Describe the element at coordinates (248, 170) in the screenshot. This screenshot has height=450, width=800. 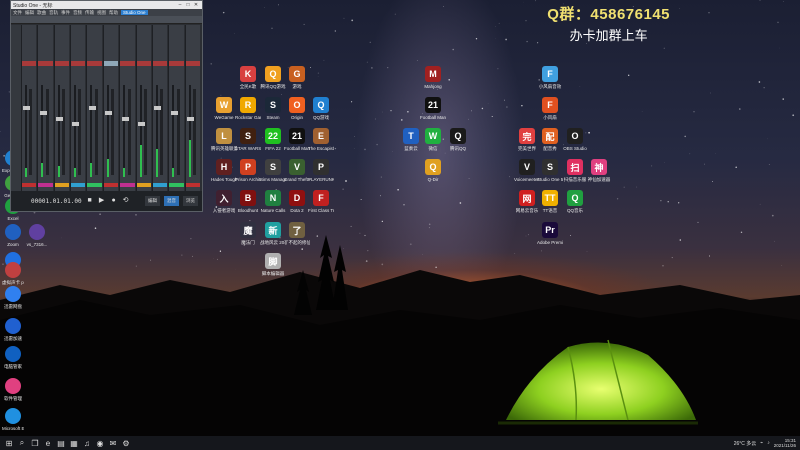
I see `desktop-icon: P Prison Architect` at that location.